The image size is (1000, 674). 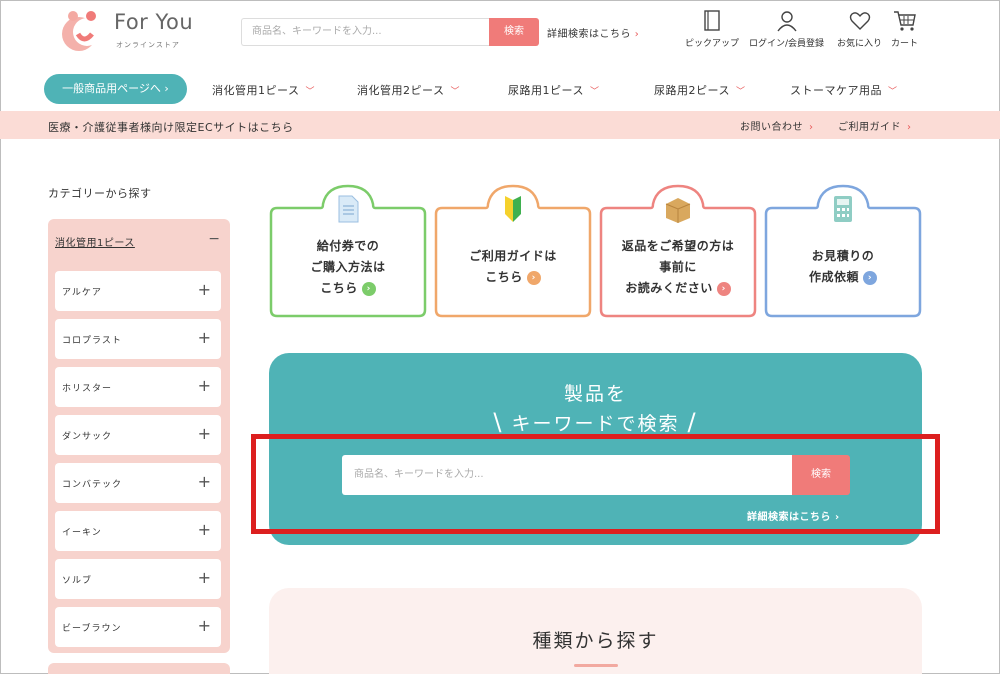 What do you see at coordinates (115, 89) in the screenshot?
I see `general-products-button: 一般商品用ページへ ›` at bounding box center [115, 89].